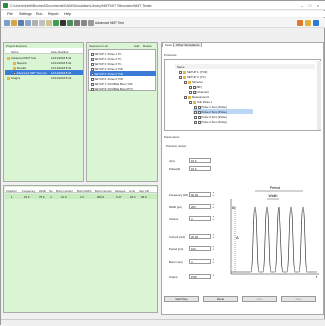 This screenshot has height=326, width=325. What do you see at coordinates (42, 191) in the screenshot?
I see `col-width: Width` at bounding box center [42, 191].